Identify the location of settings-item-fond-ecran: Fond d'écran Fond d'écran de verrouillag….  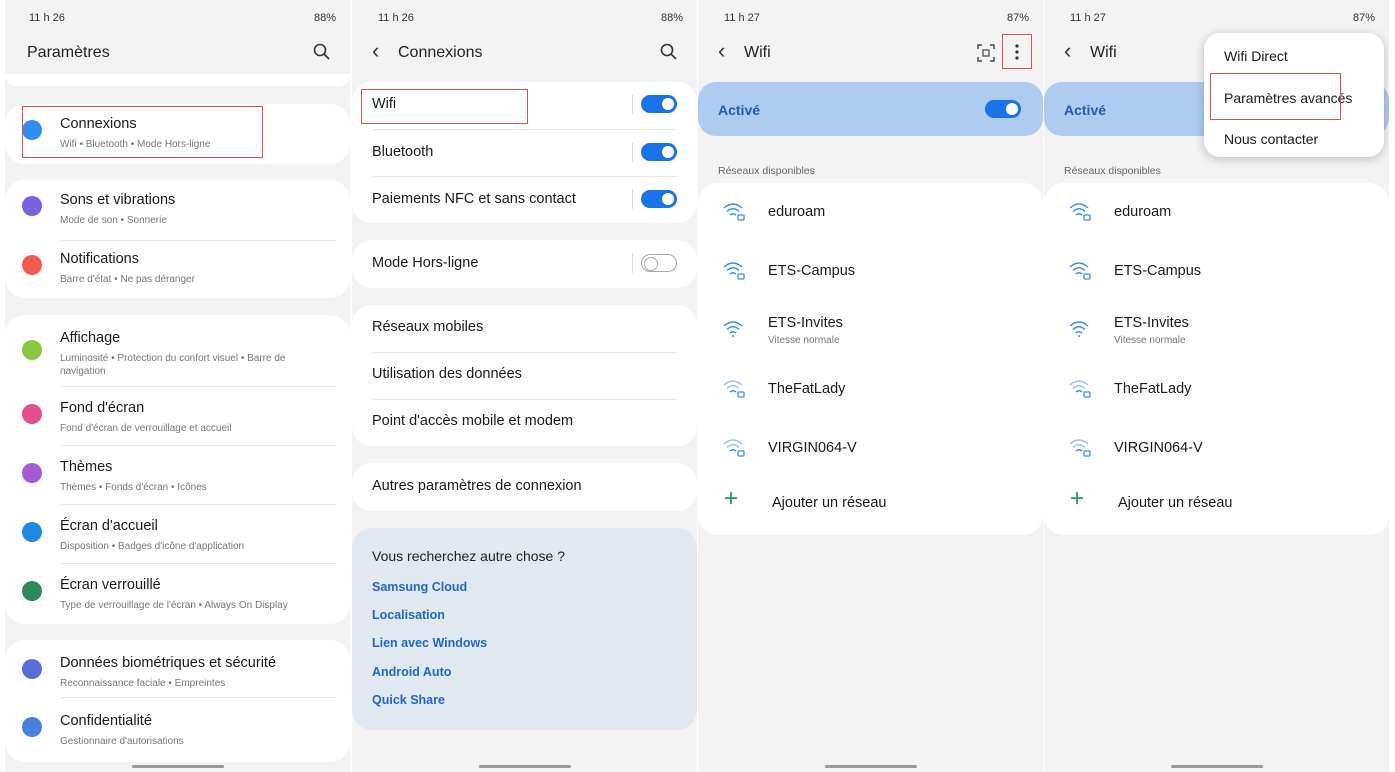
(177, 419).